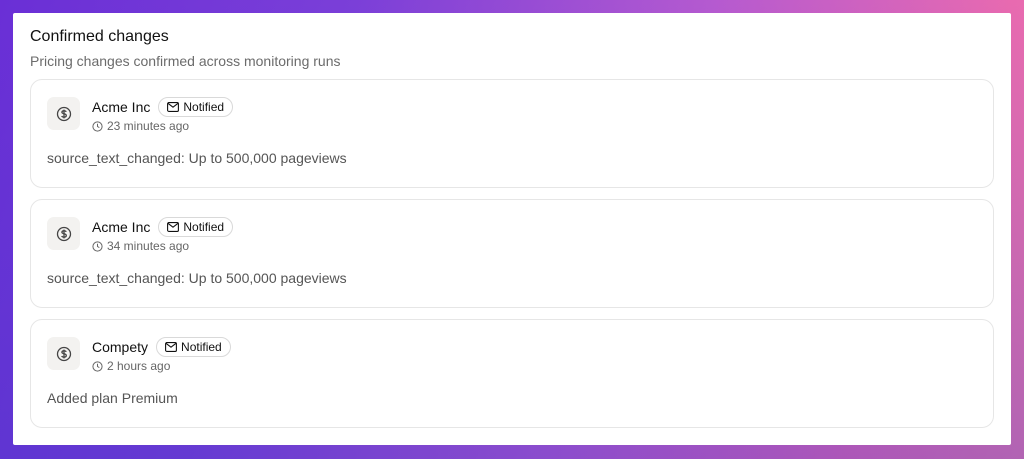  What do you see at coordinates (120, 347) in the screenshot?
I see `company-name: Compety` at bounding box center [120, 347].